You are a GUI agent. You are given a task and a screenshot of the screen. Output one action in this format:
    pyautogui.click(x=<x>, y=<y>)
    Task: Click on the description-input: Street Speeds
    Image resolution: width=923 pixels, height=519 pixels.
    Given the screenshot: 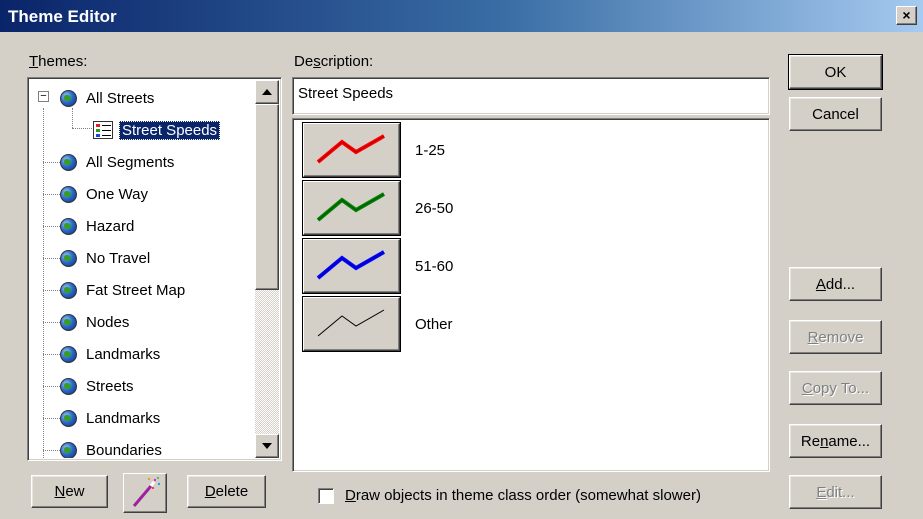 What is the action you would take?
    pyautogui.click(x=531, y=96)
    